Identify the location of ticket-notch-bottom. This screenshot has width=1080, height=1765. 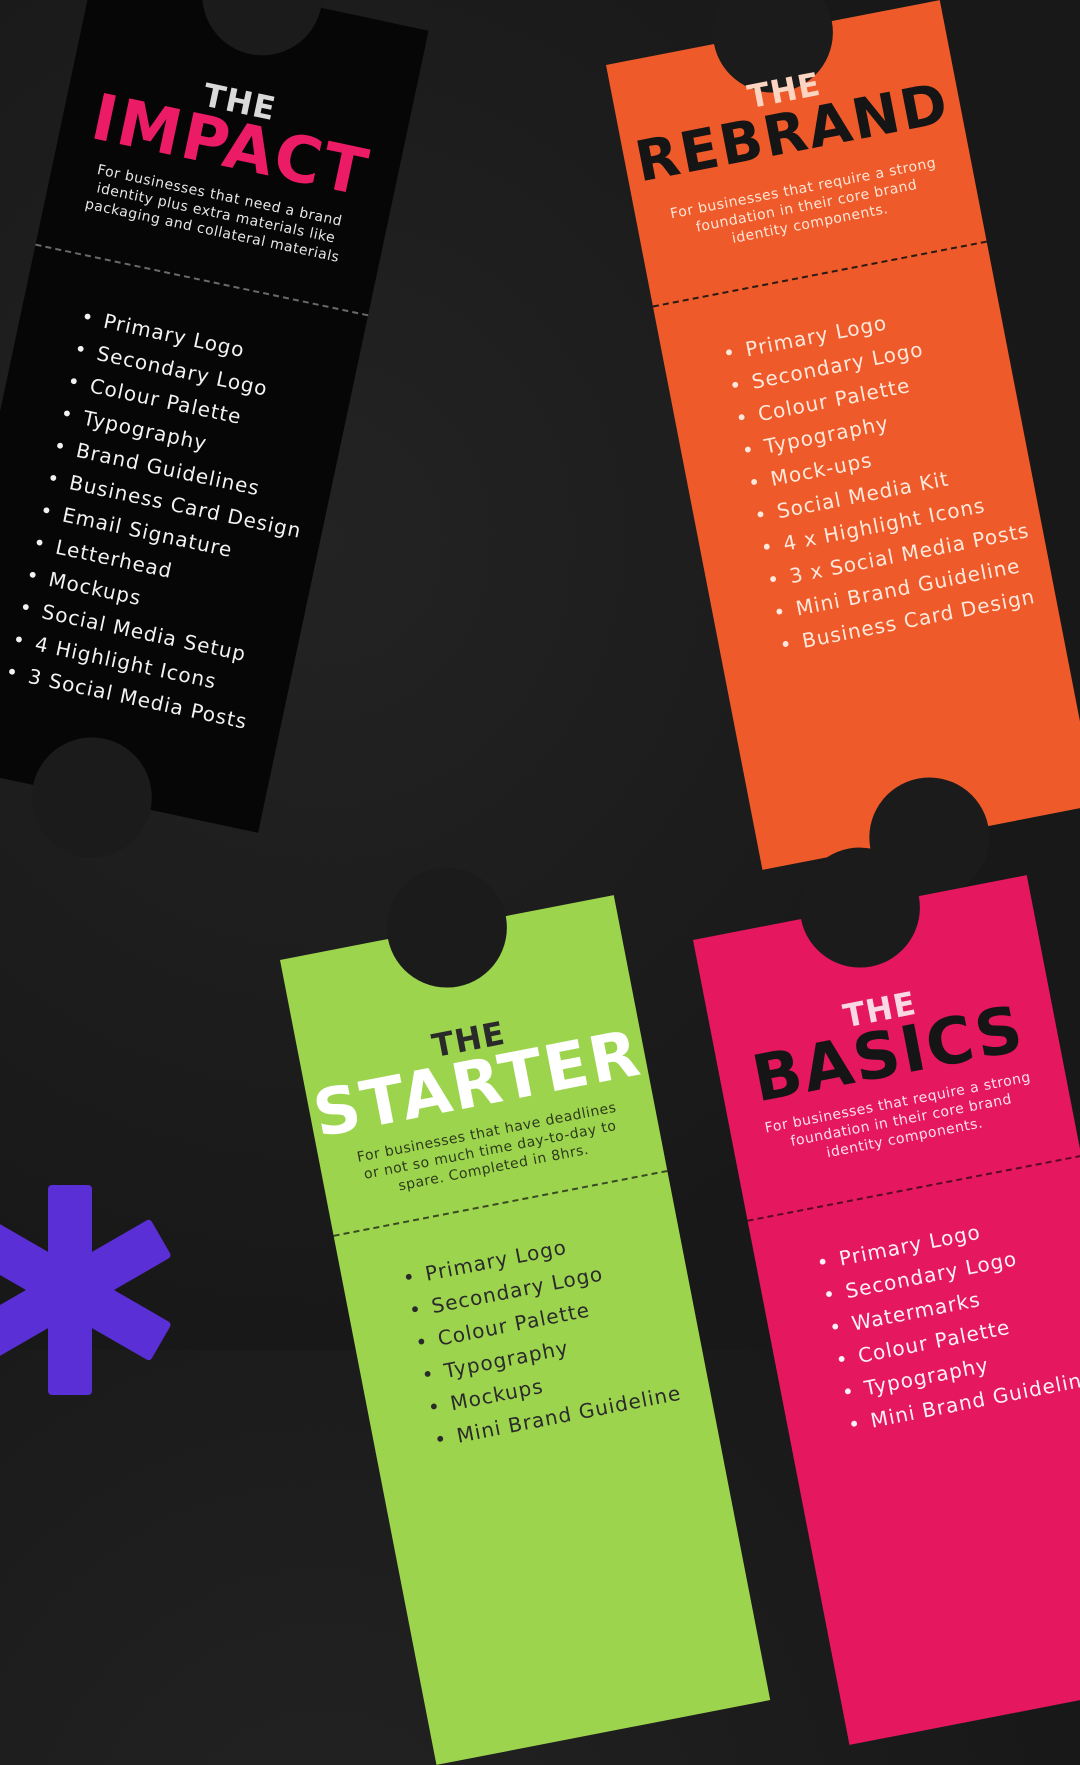
(91, 797).